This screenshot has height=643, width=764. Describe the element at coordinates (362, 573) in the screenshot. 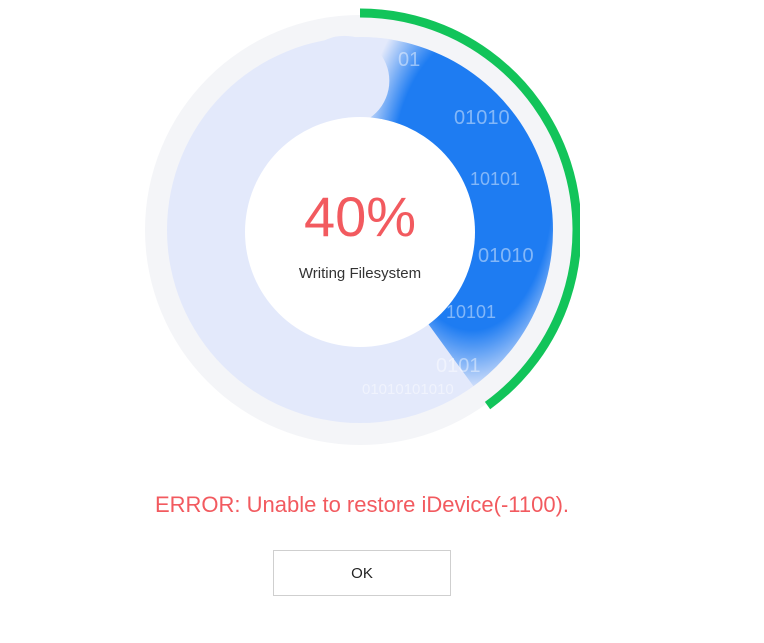

I see `ok-button: OK` at that location.